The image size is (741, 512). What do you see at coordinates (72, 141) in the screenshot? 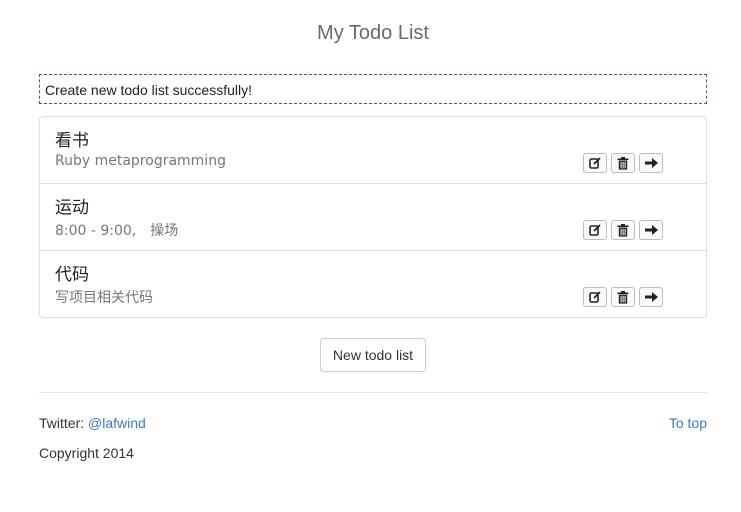
I see `todo-title: 看书` at bounding box center [72, 141].